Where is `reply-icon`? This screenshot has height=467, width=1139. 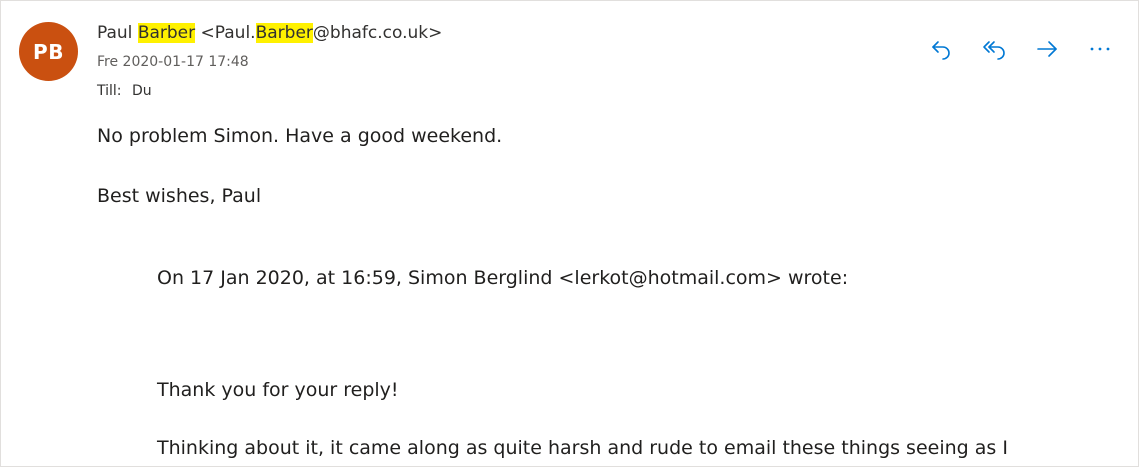 reply-icon is located at coordinates (941, 50).